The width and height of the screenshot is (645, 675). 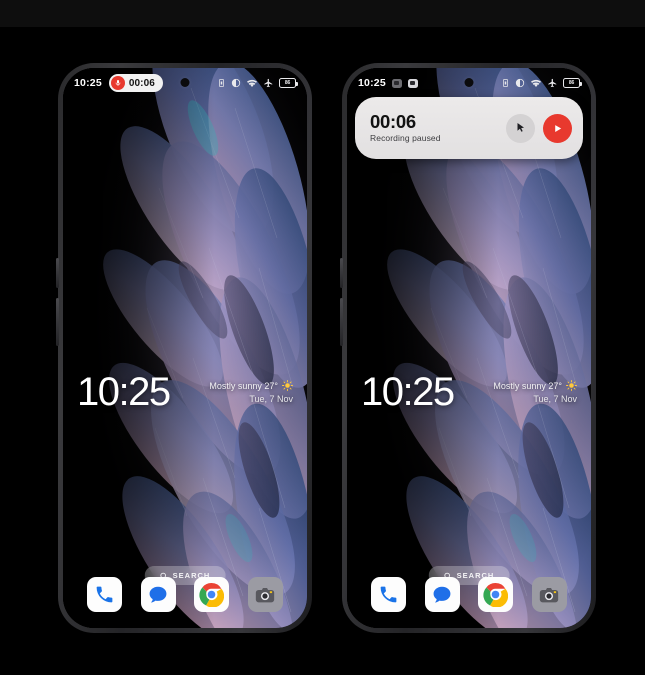 I want to click on cursor-arrow-icon, so click(x=520, y=127).